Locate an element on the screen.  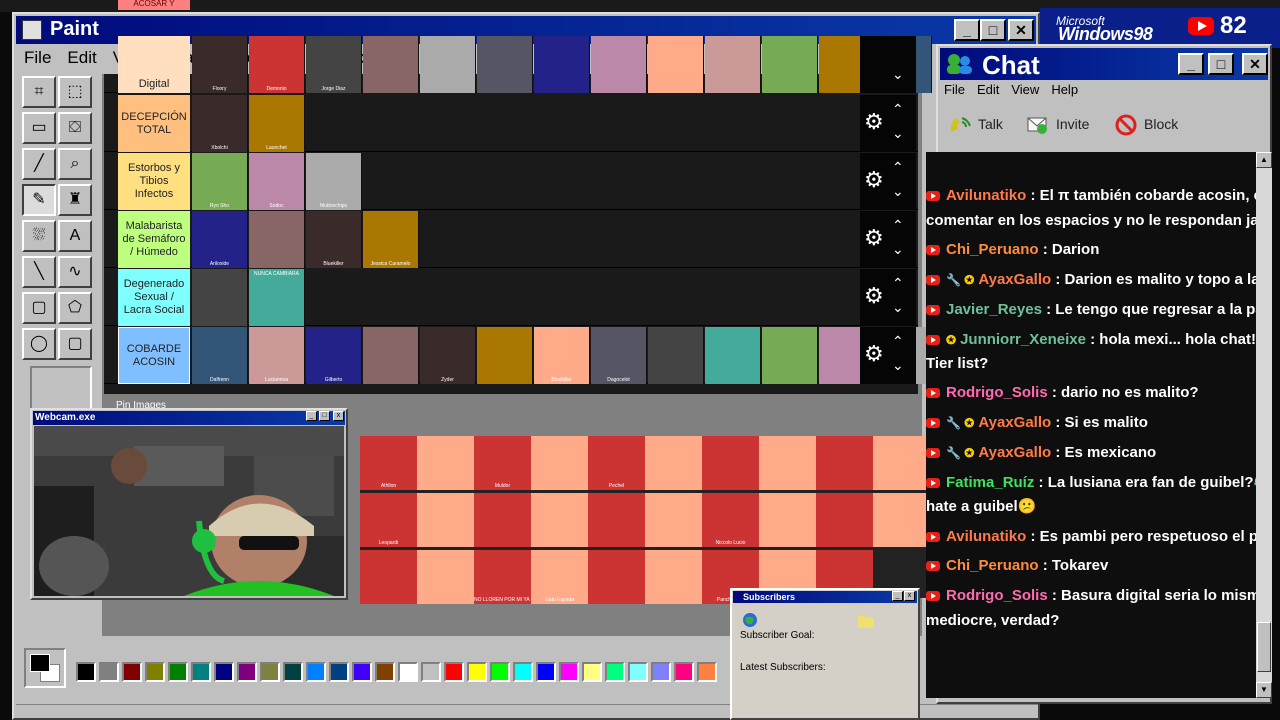
tool-rect: ▢ is located at coordinates (39, 308).